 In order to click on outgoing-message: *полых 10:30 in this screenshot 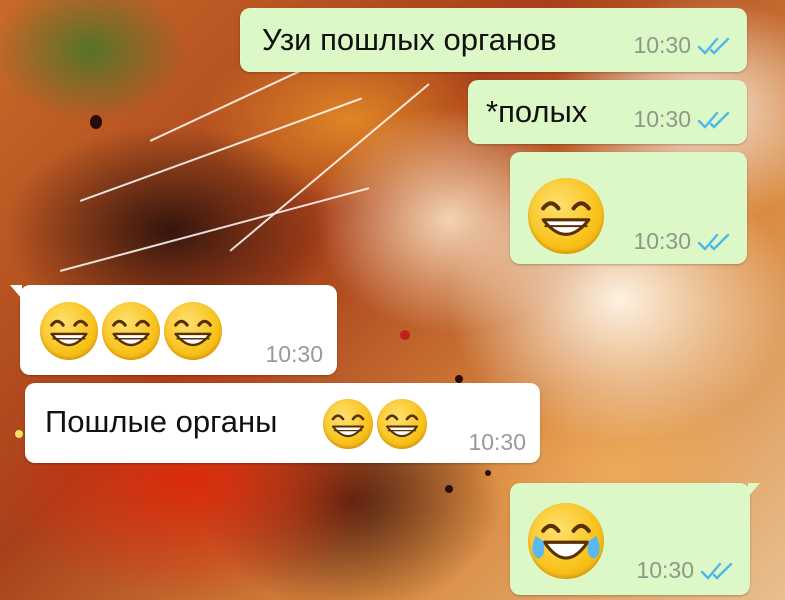, I will do `click(607, 112)`.